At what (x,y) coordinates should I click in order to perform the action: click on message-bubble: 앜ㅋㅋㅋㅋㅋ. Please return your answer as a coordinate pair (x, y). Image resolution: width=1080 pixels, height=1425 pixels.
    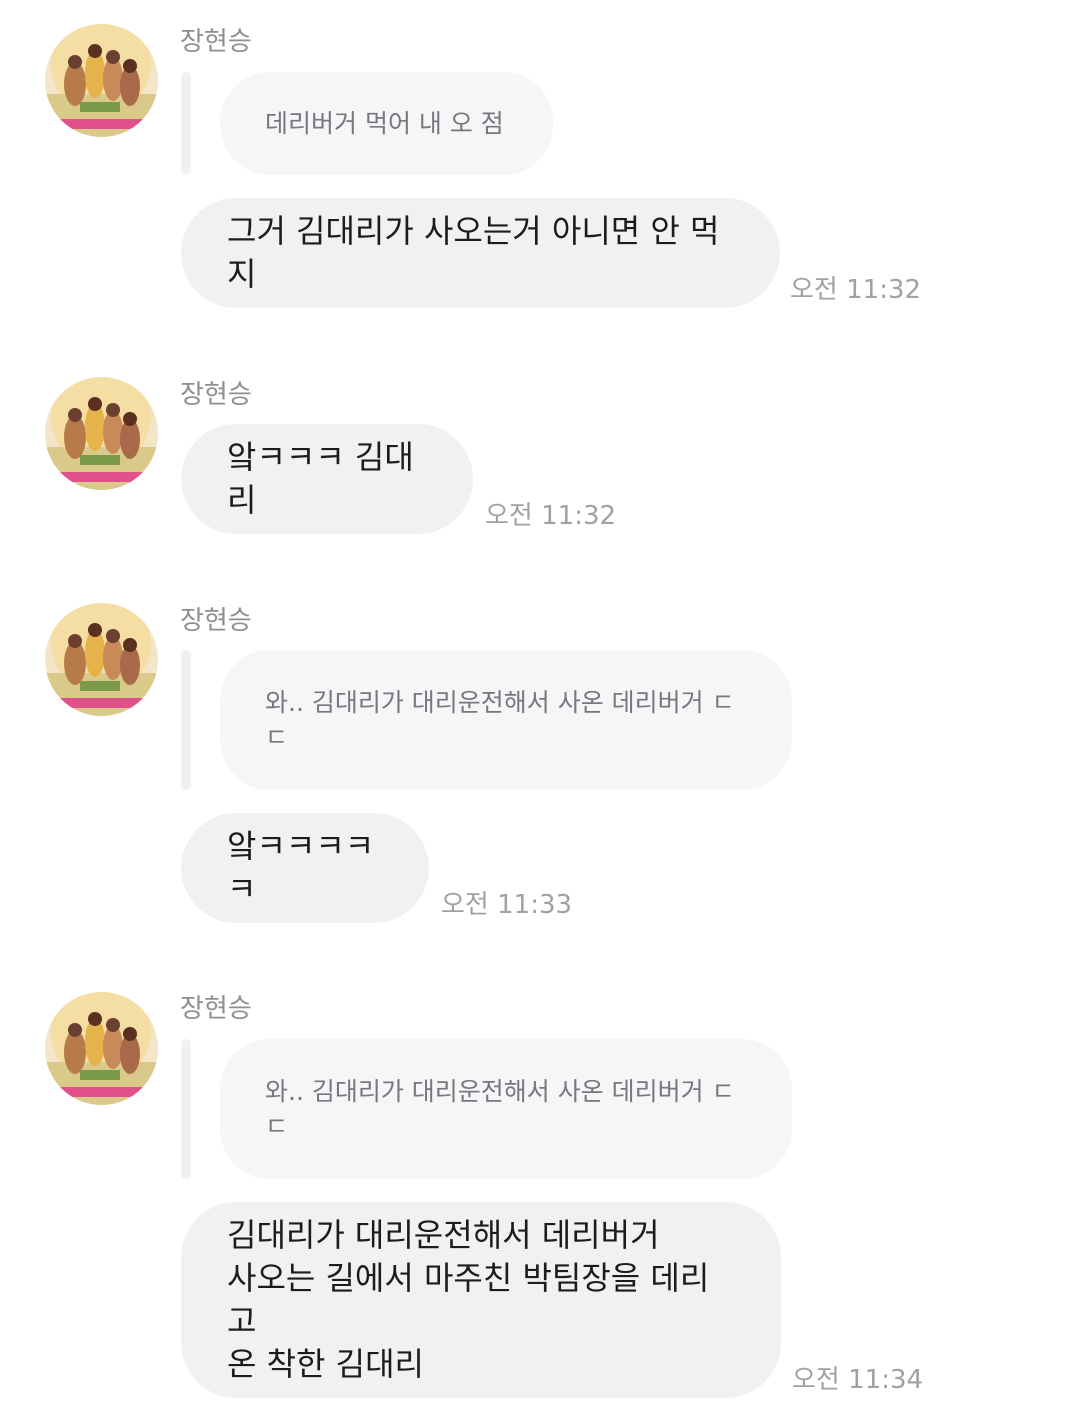
    Looking at the image, I should click on (305, 868).